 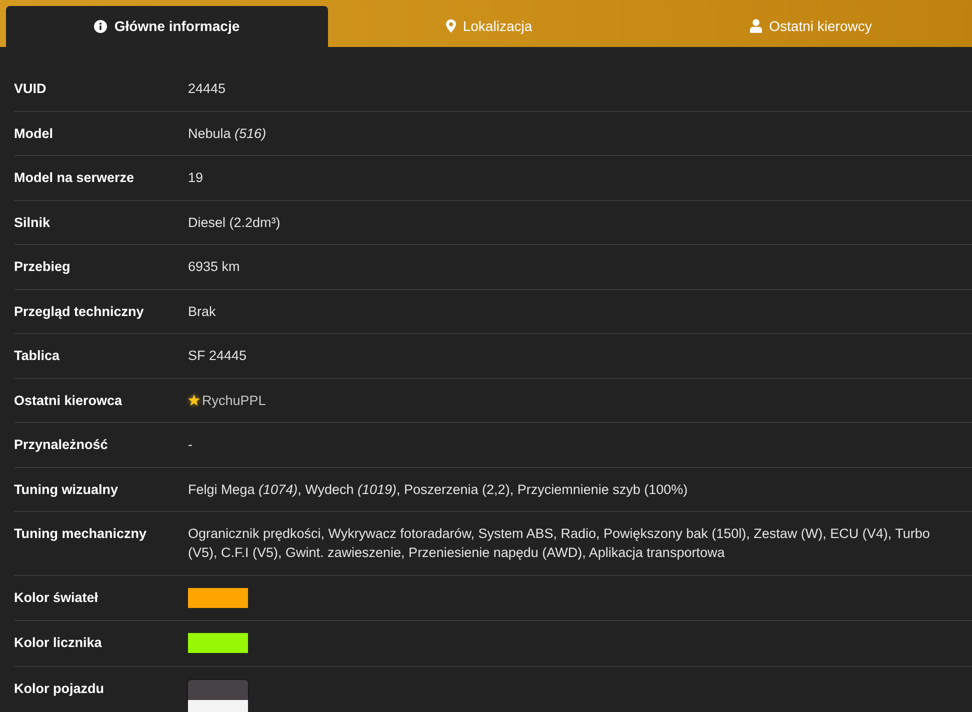 I want to click on row-label: Model, so click(x=34, y=133).